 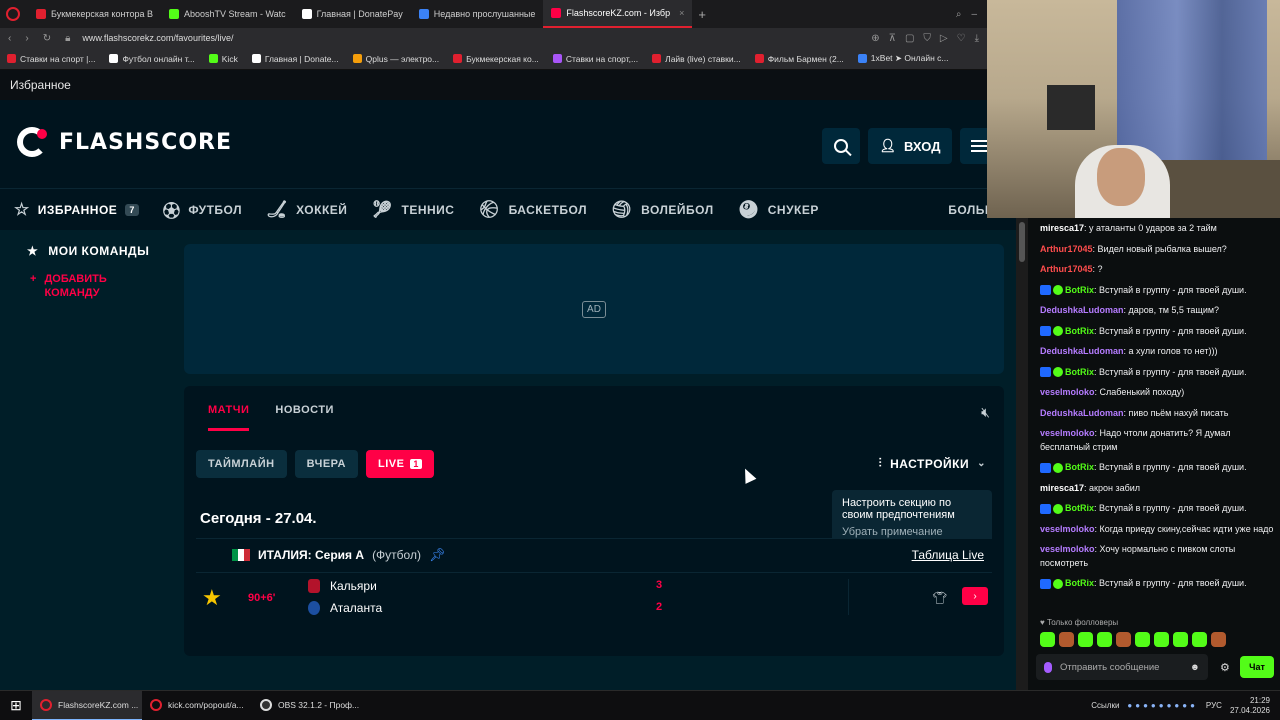 I want to click on ad-banner: AD, so click(x=594, y=309).